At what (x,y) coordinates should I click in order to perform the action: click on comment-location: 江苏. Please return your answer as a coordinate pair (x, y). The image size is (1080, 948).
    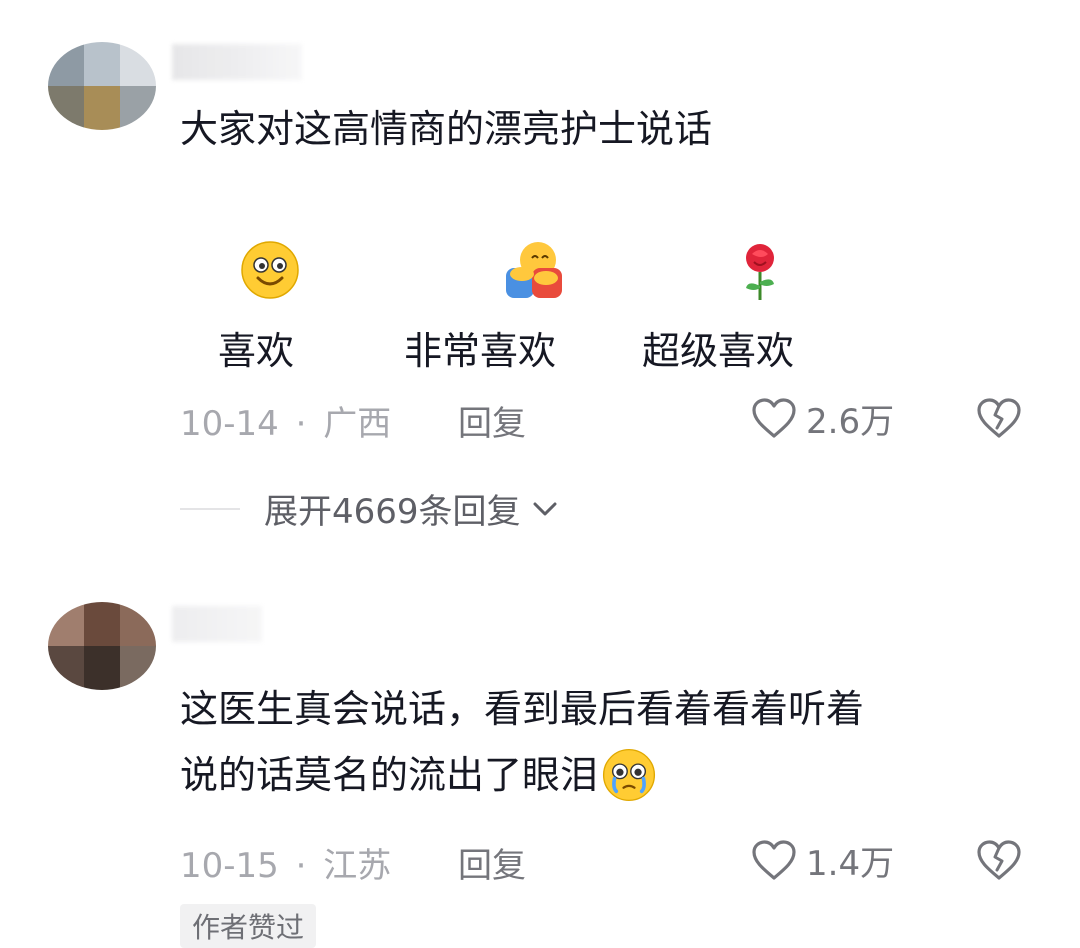
    Looking at the image, I should click on (357, 866).